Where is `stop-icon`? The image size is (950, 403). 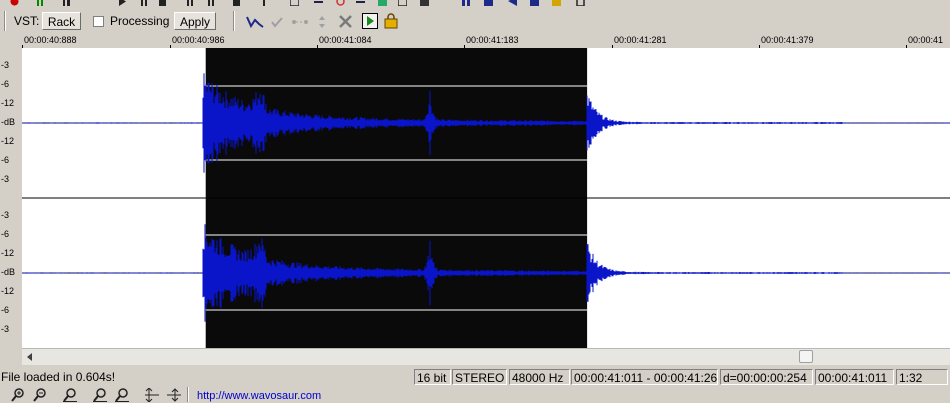 stop-icon is located at coordinates (14, 3).